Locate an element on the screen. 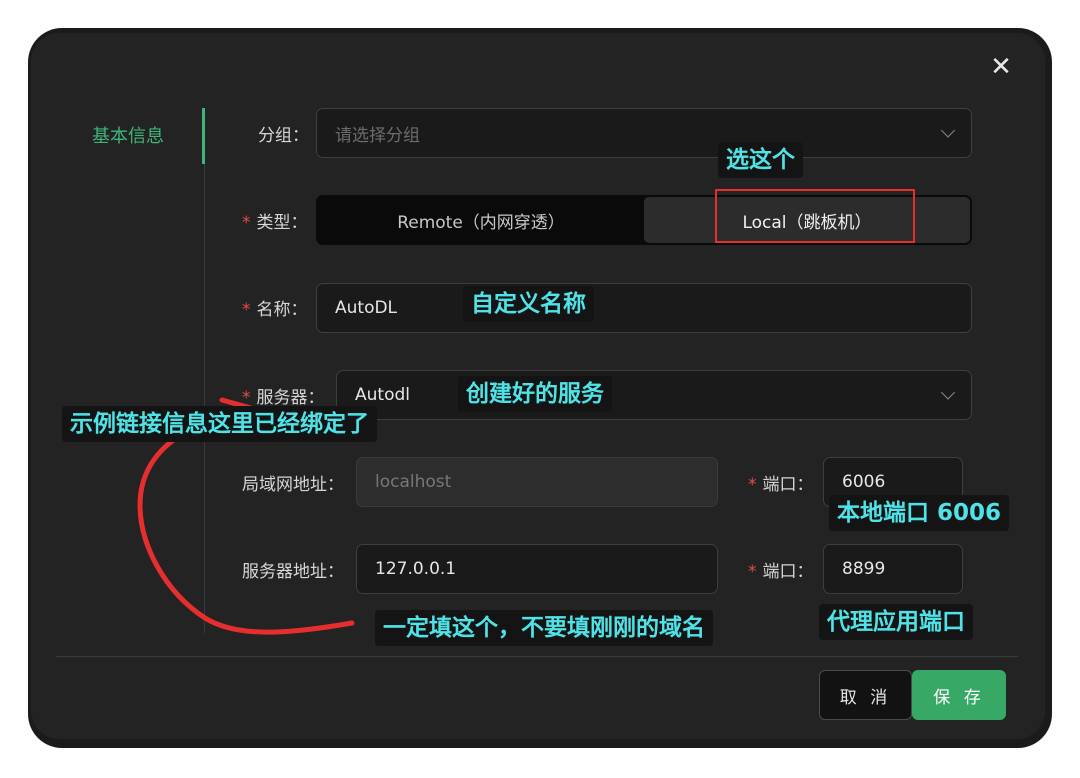 This screenshot has height=778, width=1080. annotation-created-service: 创建好的服务 is located at coordinates (535, 394).